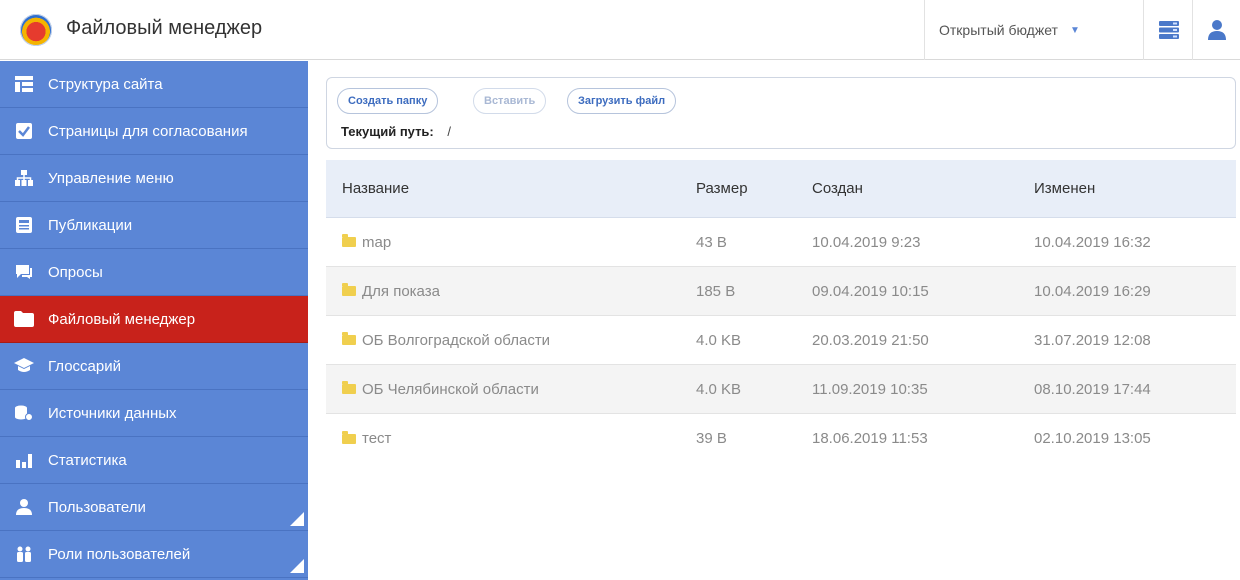  I want to click on table-header: Название Размер Создан Изменен, so click(781, 189).